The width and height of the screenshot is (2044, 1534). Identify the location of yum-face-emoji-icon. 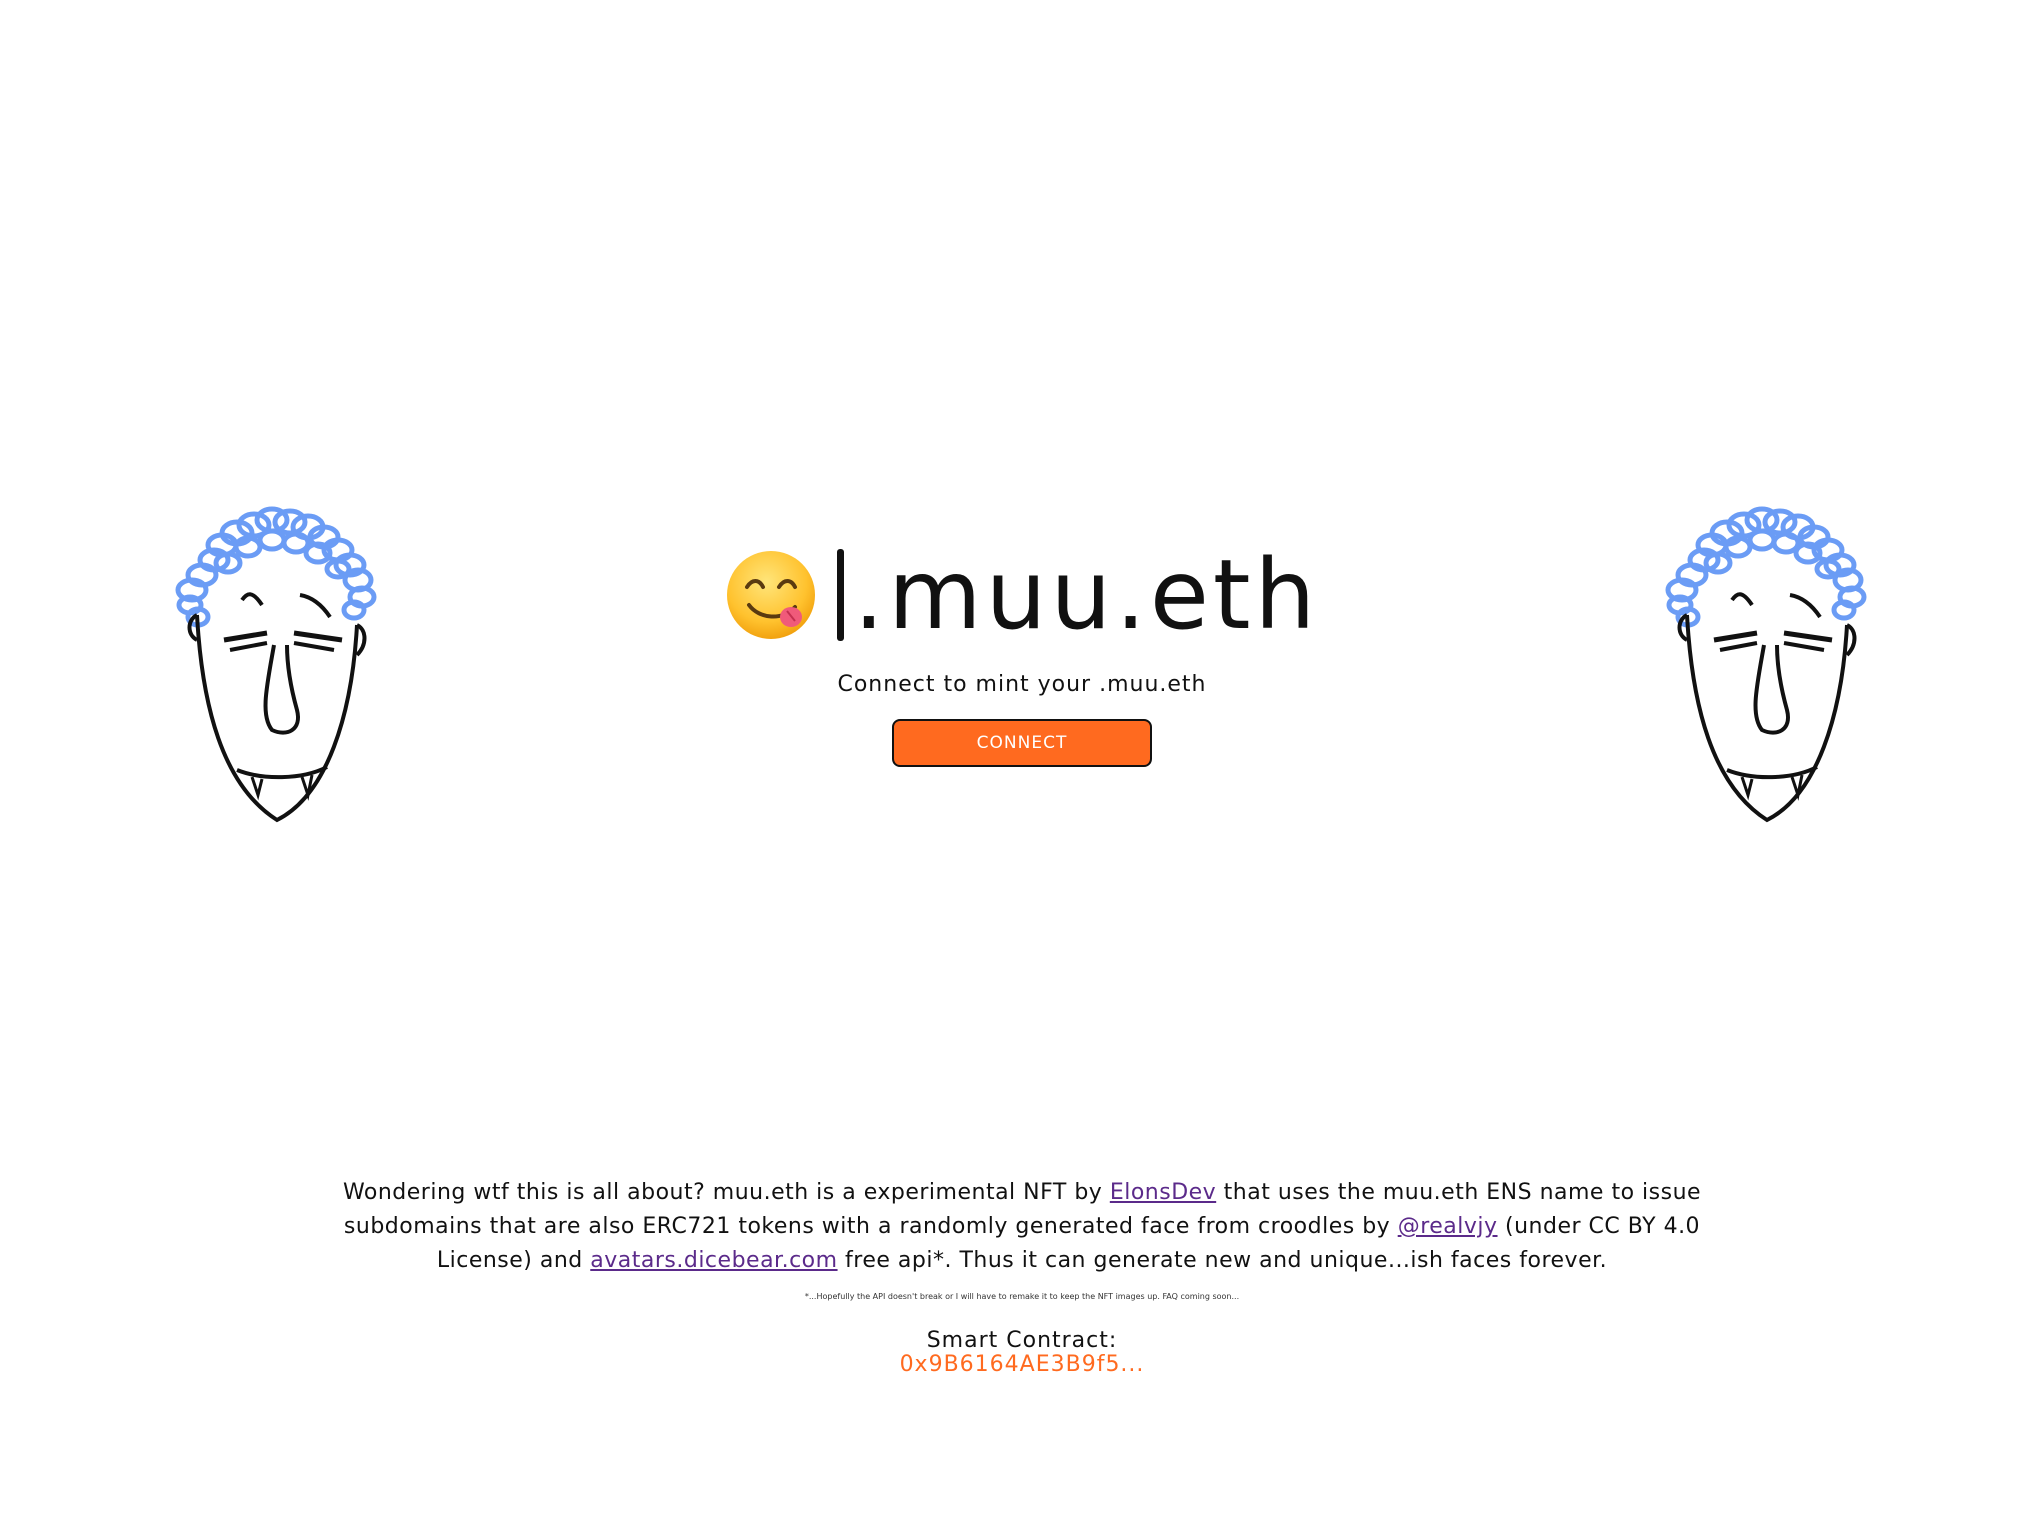
(770, 595).